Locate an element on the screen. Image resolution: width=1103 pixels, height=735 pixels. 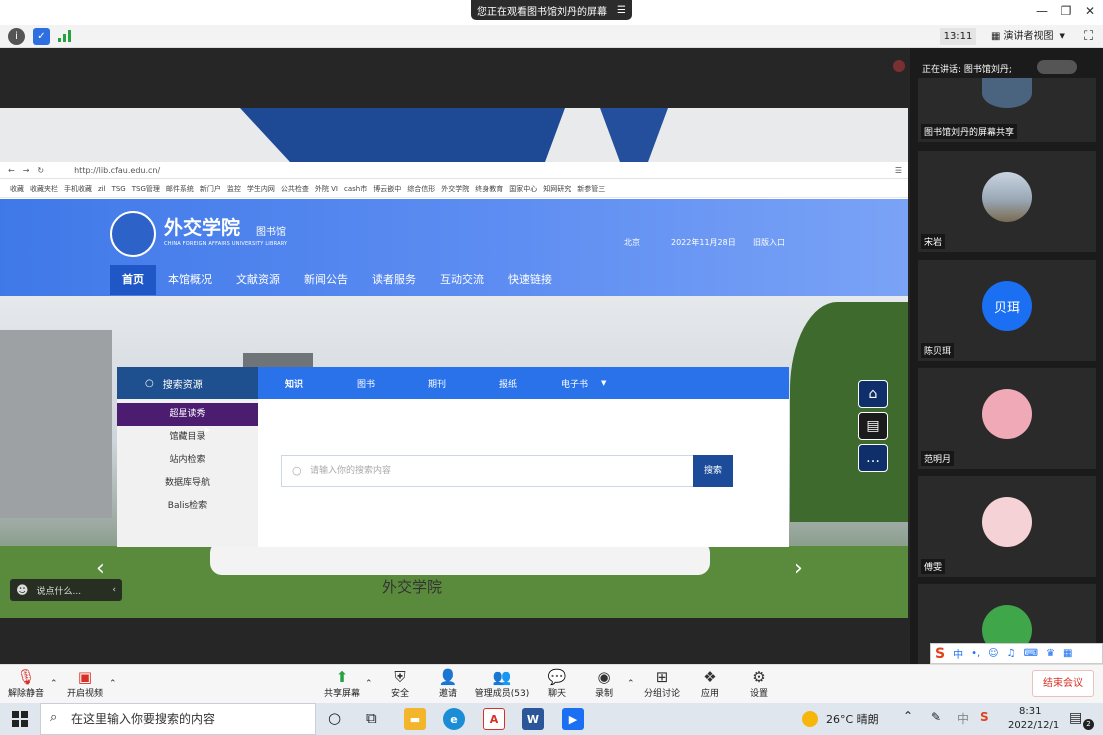
menu-item-duxiu: 超星读秀 is located at coordinates (187, 414).